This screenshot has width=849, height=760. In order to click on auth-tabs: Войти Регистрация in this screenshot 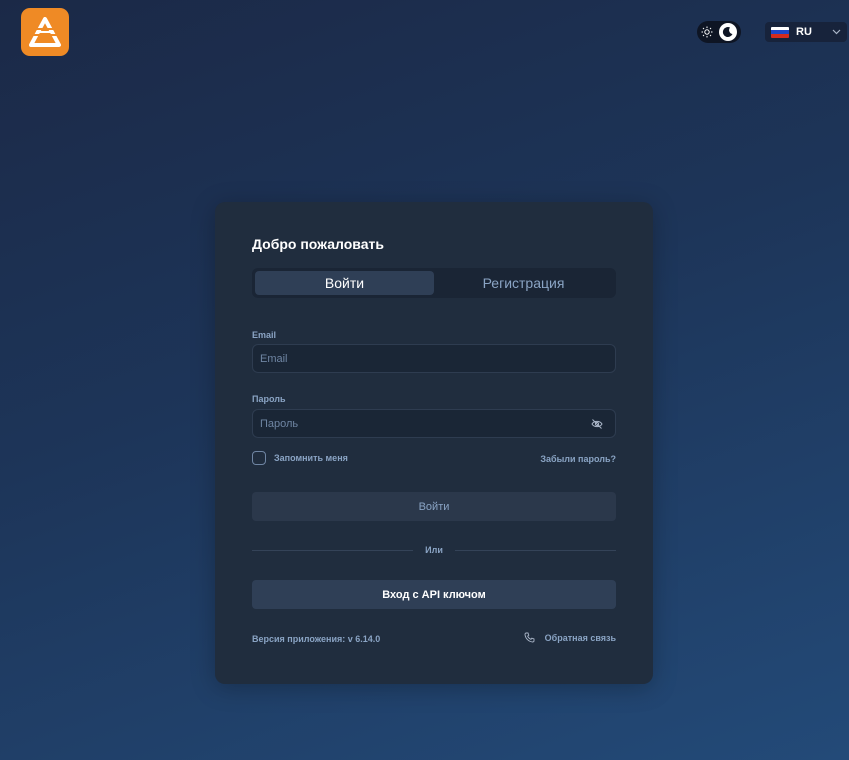, I will do `click(434, 283)`.